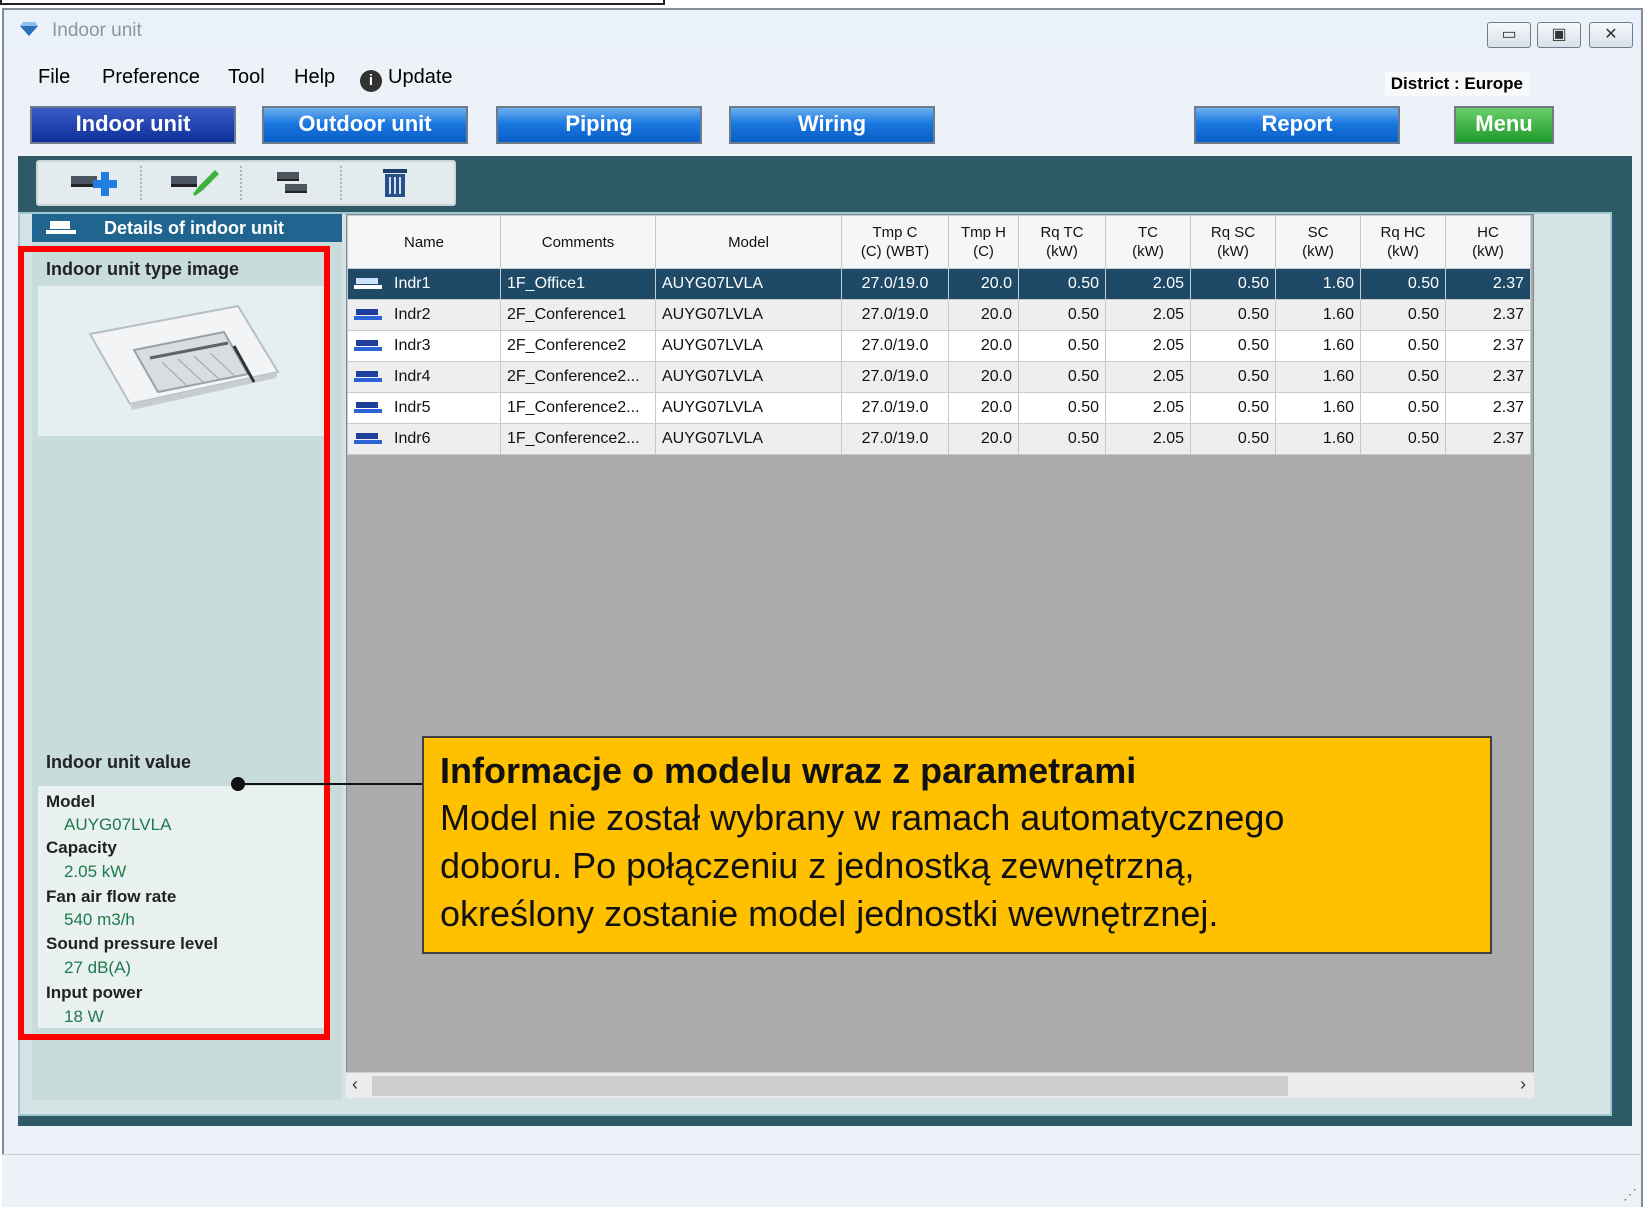 This screenshot has width=1643, height=1207. Describe the element at coordinates (1630, 1194) in the screenshot. I see `resize-grip-icon: ⋰` at that location.